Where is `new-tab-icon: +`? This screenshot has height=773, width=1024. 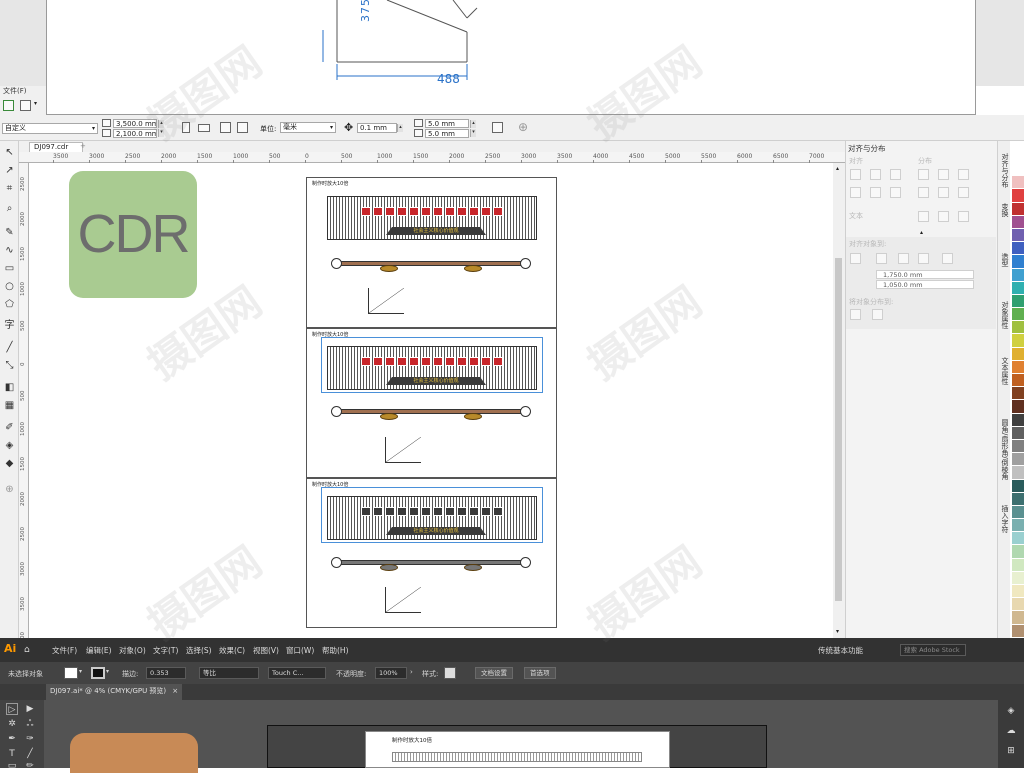 new-tab-icon: + is located at coordinates (83, 146).